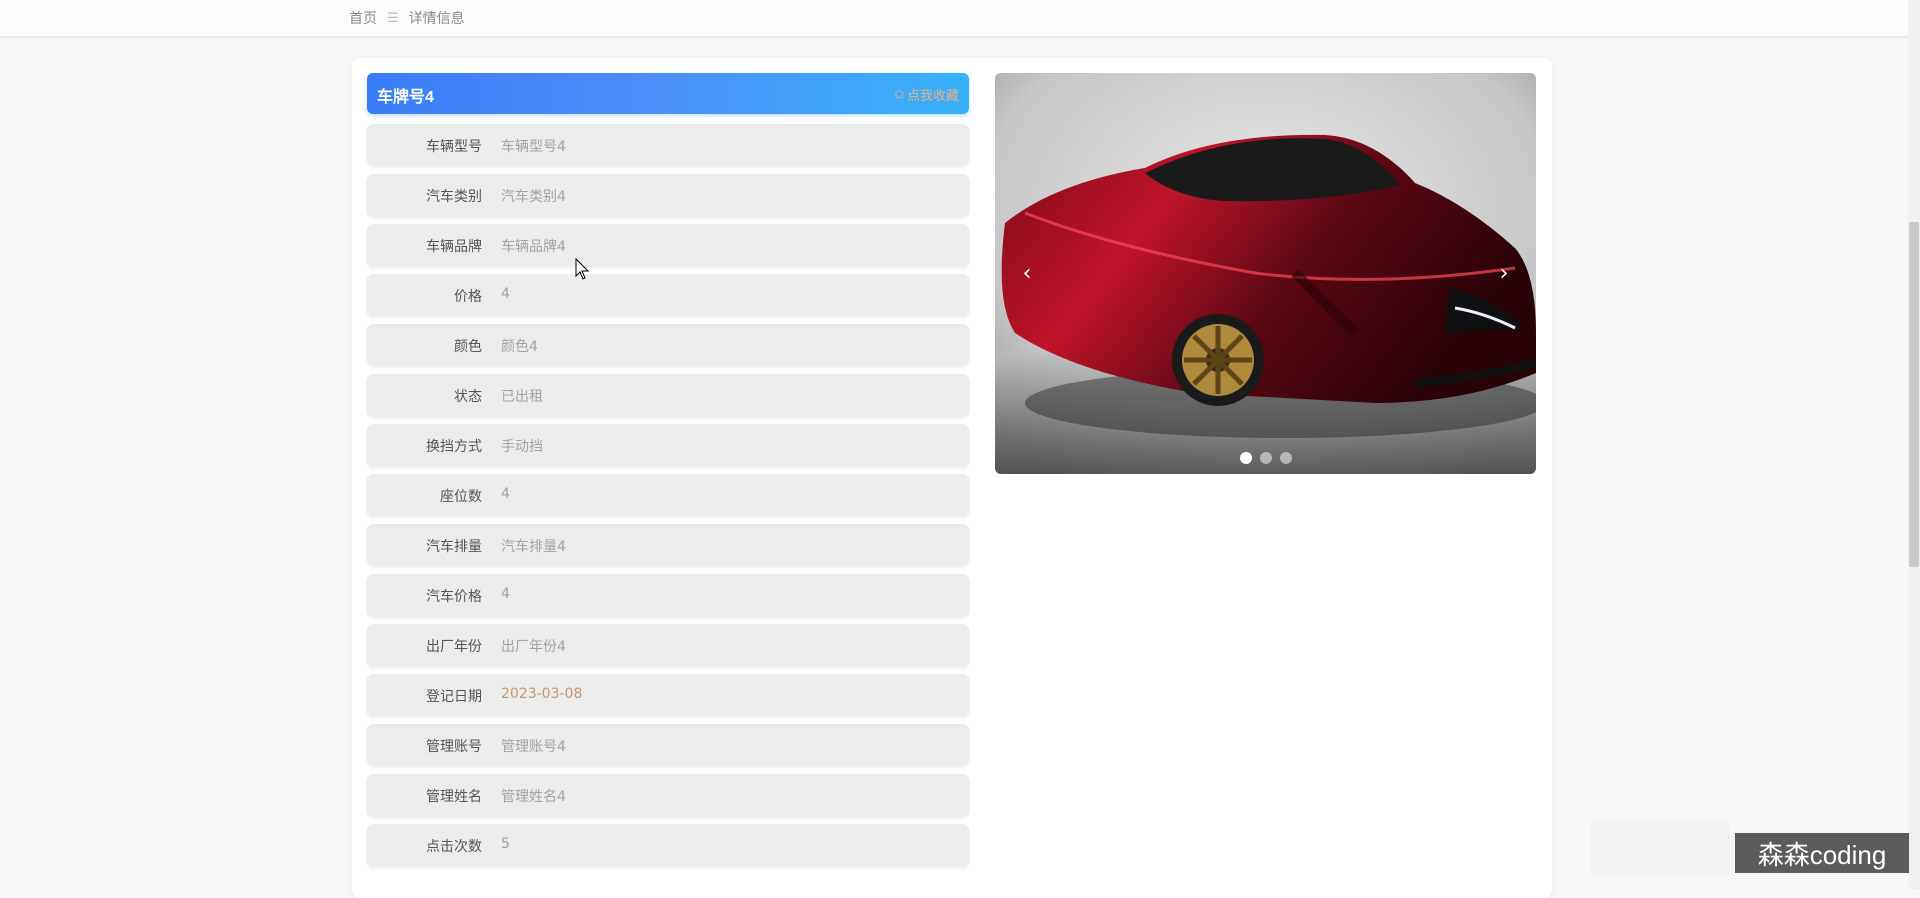 The width and height of the screenshot is (1920, 898). I want to click on field-row-category: 汽车类别 汽车类别4, so click(668, 195).